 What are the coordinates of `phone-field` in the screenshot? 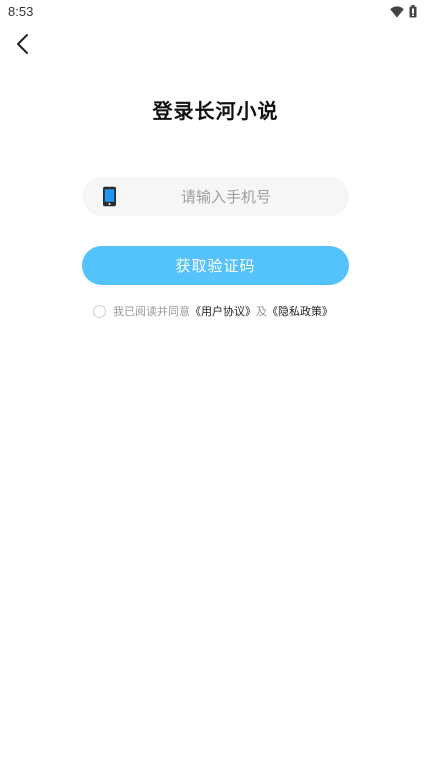 It's located at (215, 196).